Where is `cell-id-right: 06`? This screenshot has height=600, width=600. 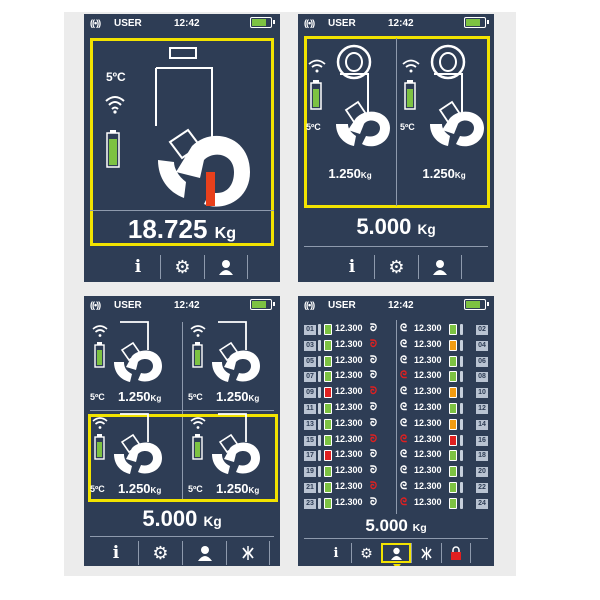
cell-id-right: 06 is located at coordinates (482, 361).